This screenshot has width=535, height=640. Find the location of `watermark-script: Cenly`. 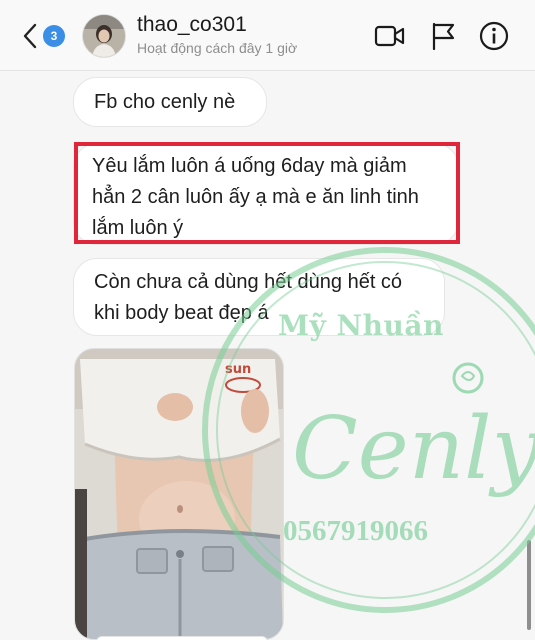

watermark-script: Cenly is located at coordinates (413, 449).